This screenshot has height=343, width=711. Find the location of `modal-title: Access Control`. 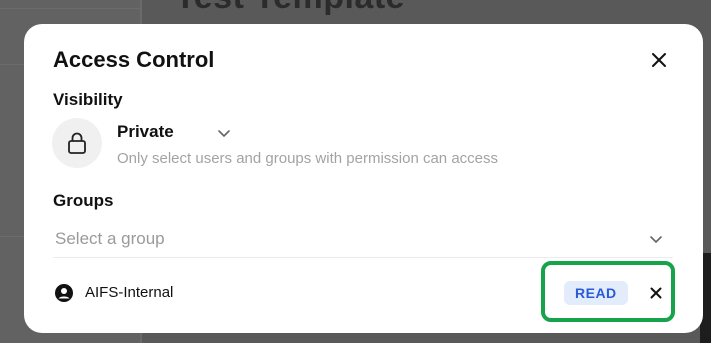

modal-title: Access Control is located at coordinates (134, 59).